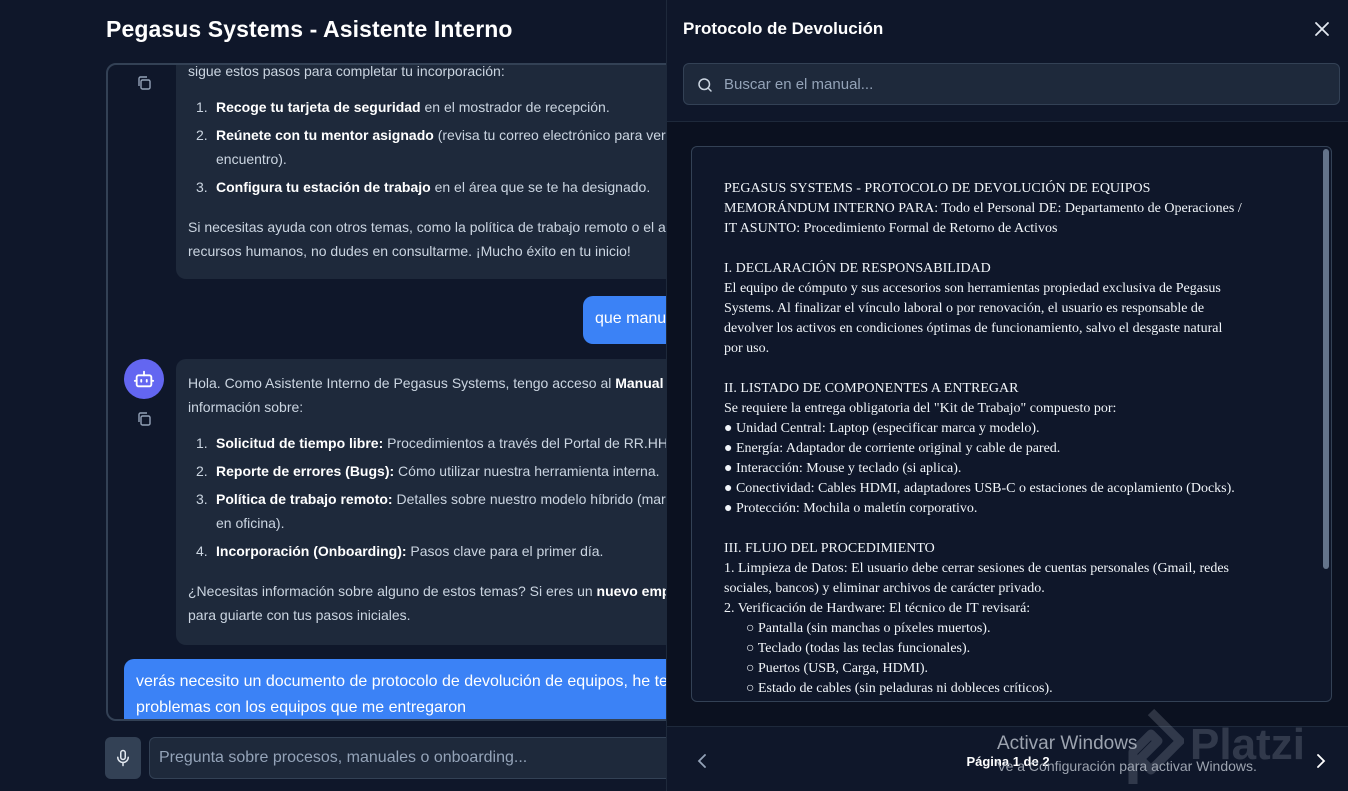 The image size is (1348, 791). What do you see at coordinates (419, 758) in the screenshot?
I see `chat-input` at bounding box center [419, 758].